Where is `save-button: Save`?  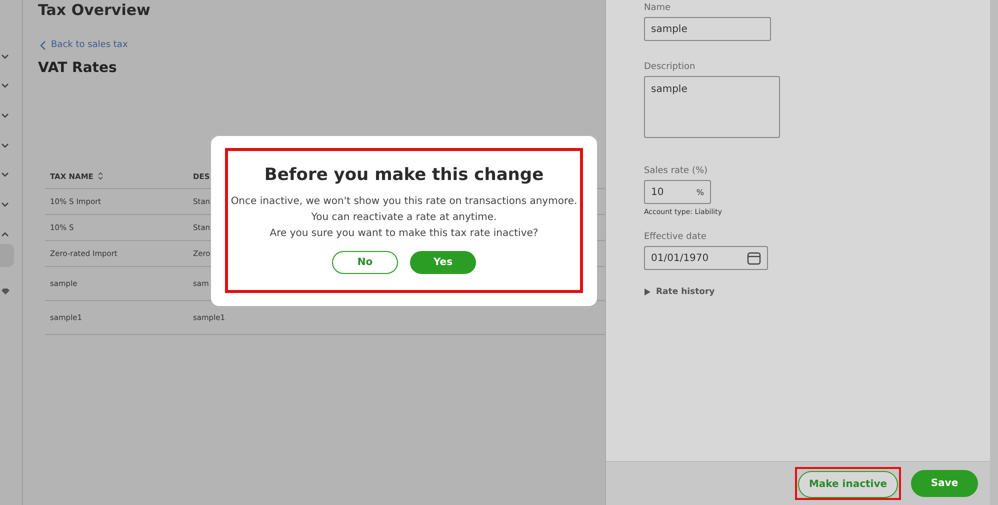 save-button: Save is located at coordinates (944, 483).